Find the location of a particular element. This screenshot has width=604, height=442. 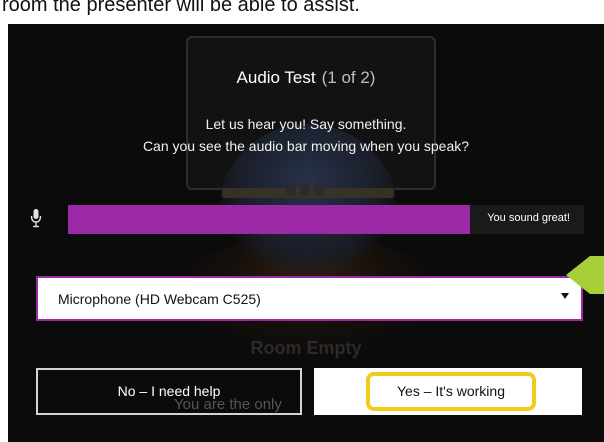

instruction-line-1: Let us hear you! Say something. is located at coordinates (306, 124).